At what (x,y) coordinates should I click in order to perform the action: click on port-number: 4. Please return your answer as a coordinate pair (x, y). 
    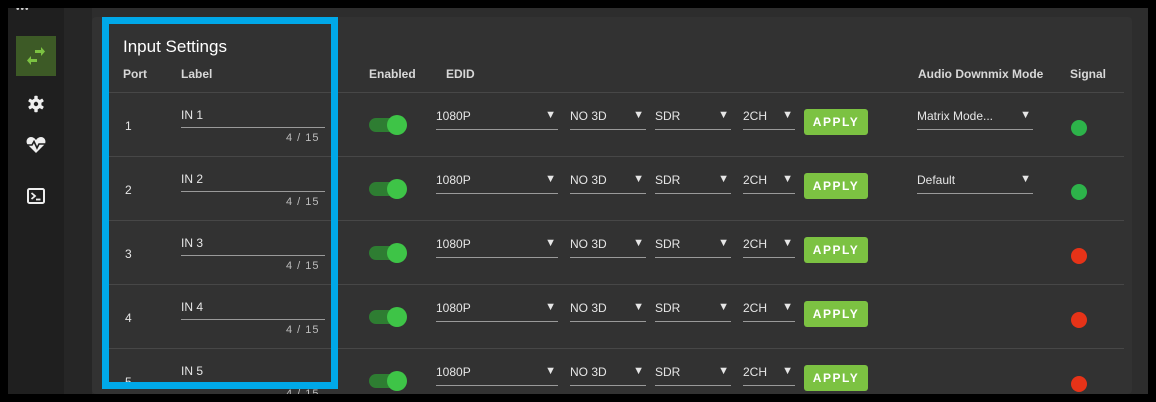
    Looking at the image, I should click on (128, 318).